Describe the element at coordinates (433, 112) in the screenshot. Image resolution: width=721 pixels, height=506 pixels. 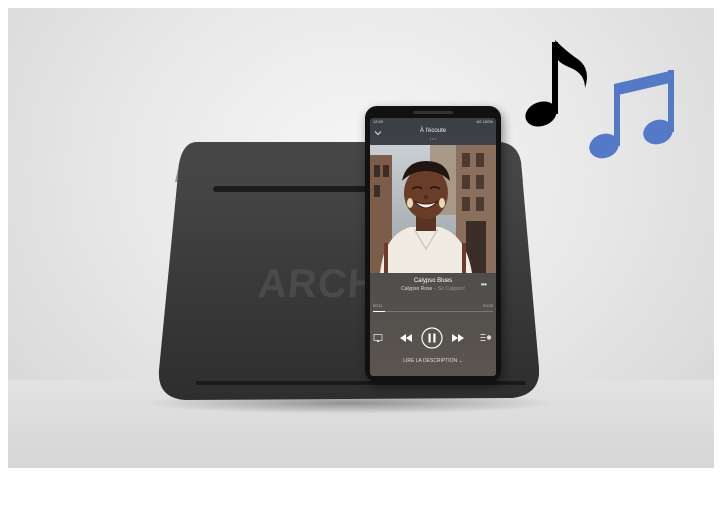
I see `phone-earpiece` at that location.